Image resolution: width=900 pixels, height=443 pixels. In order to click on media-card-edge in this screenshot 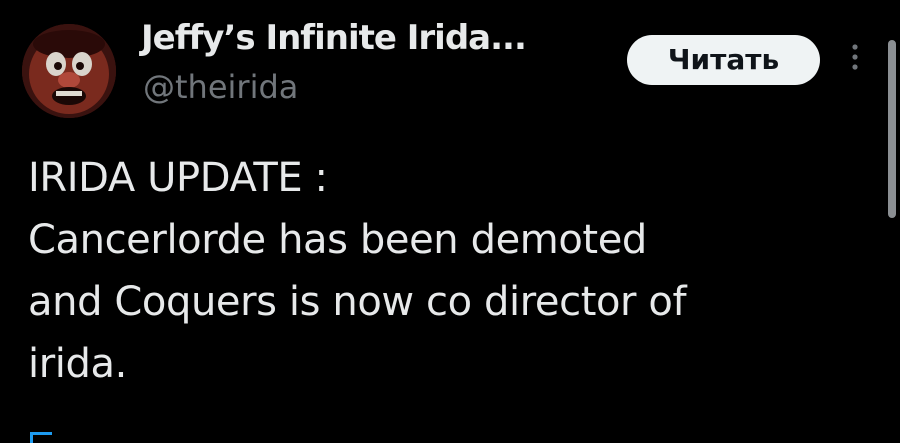, I will do `click(41, 437)`.